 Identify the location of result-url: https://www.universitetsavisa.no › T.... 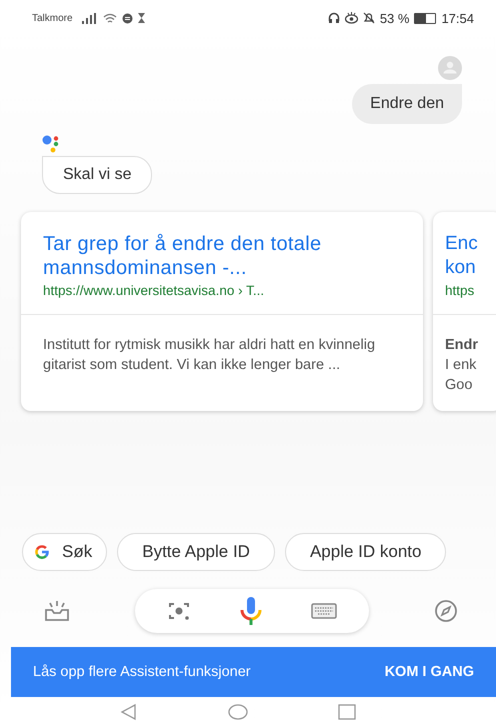
(154, 290).